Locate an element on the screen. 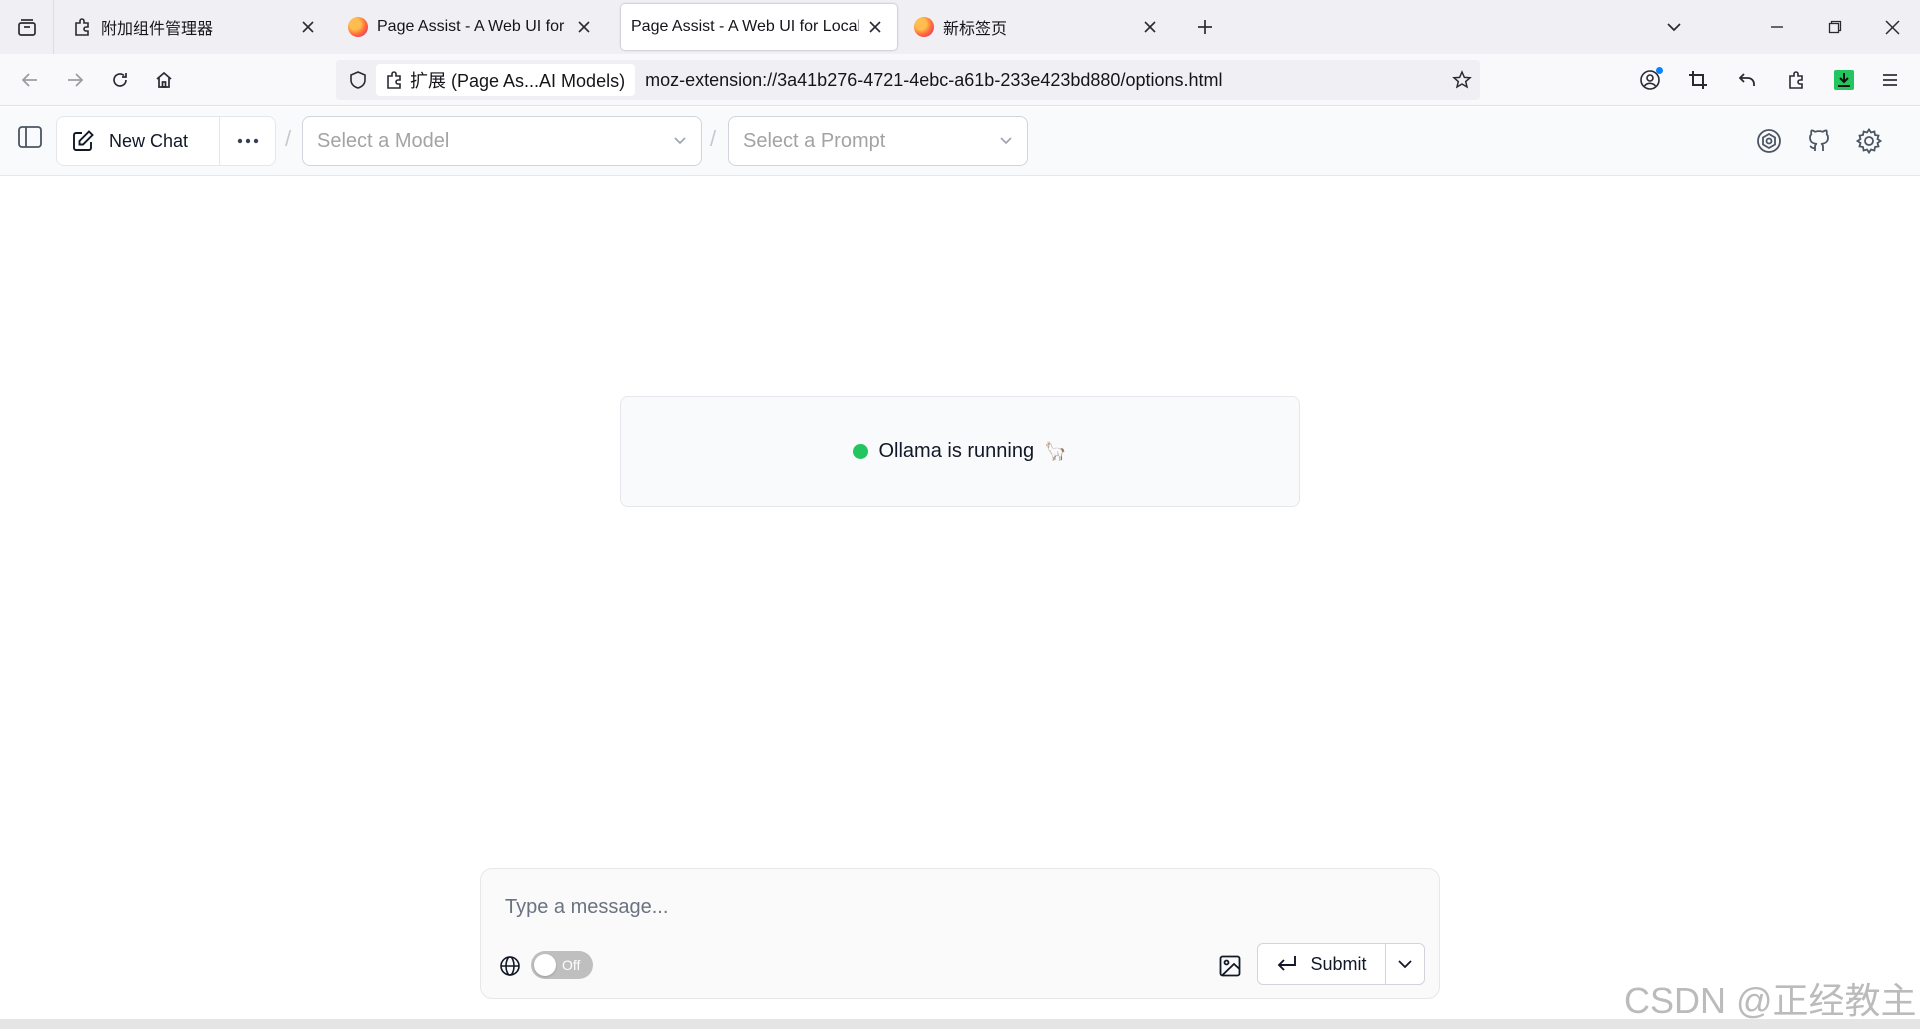  tab-label: Page Assist - A Web UI for Lo is located at coordinates (472, 26).